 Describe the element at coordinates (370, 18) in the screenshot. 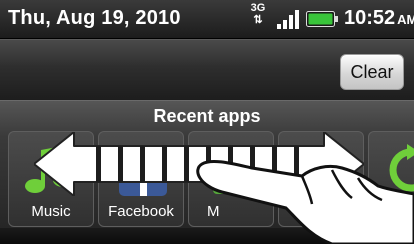

I see `status-time-value: 10:52` at that location.